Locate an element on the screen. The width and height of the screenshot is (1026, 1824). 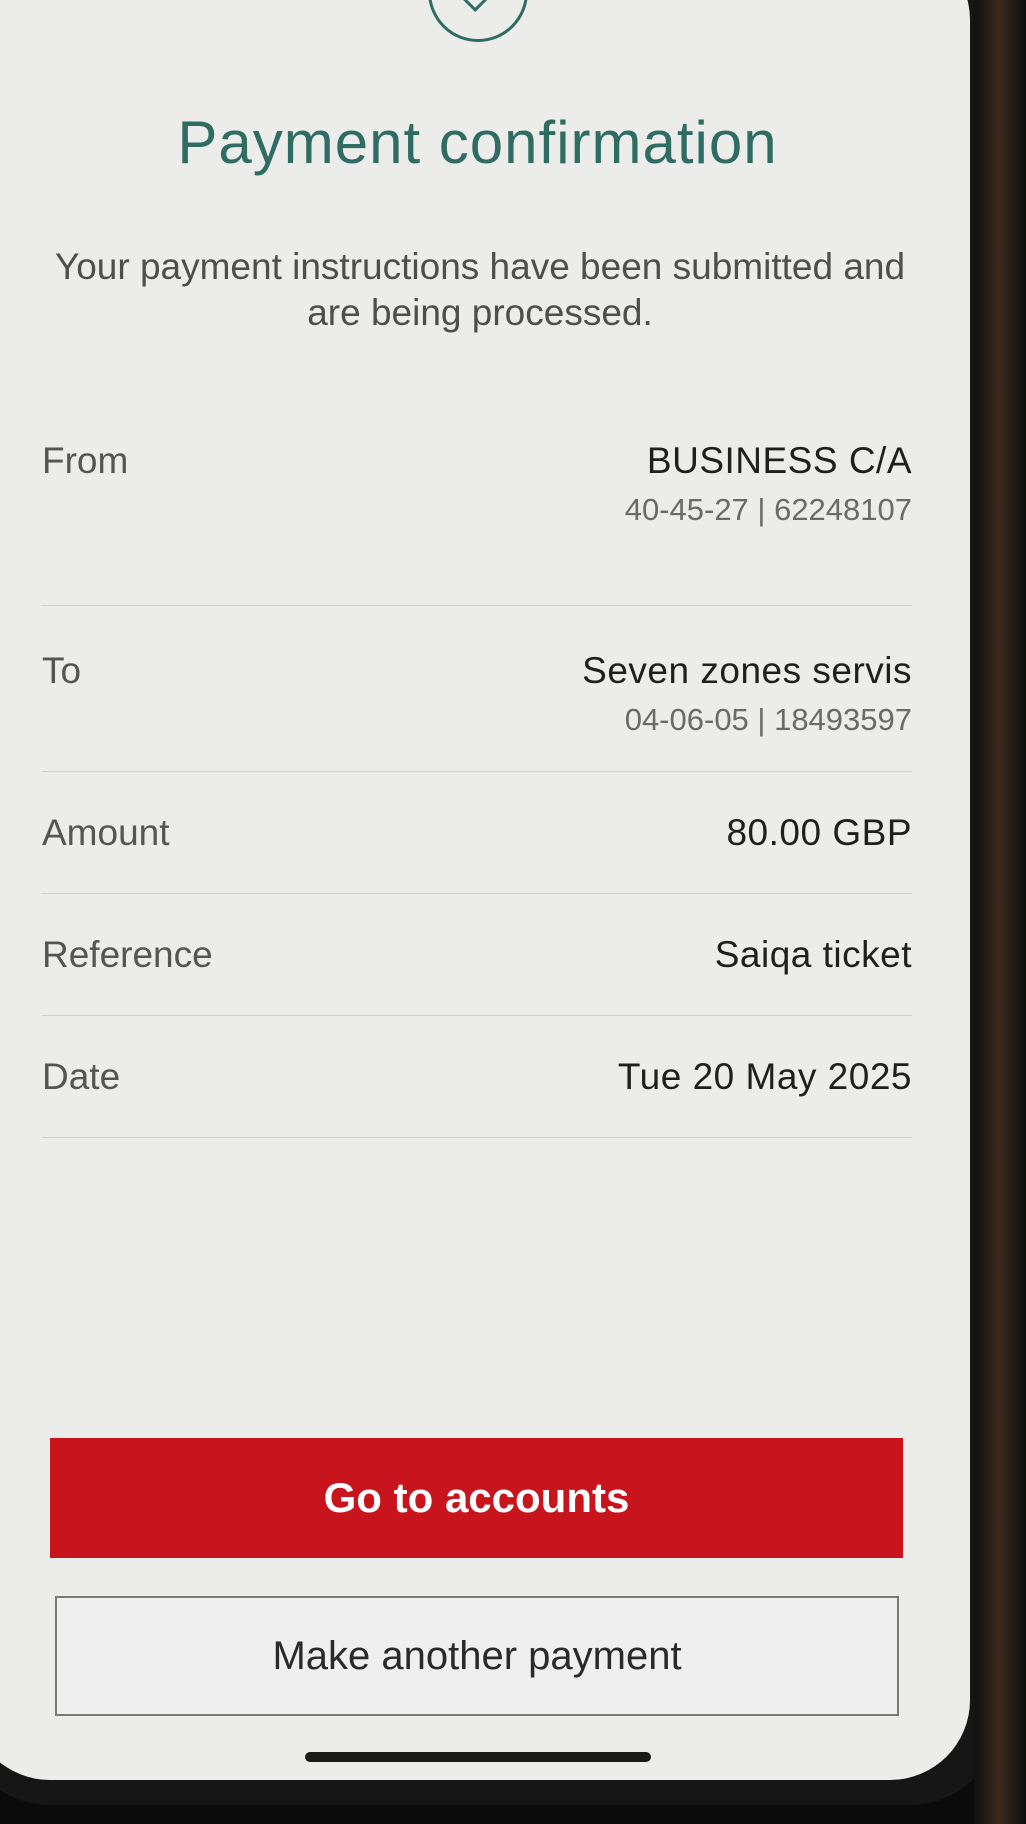
make-another-payment-button: Make another payment is located at coordinates (477, 1656).